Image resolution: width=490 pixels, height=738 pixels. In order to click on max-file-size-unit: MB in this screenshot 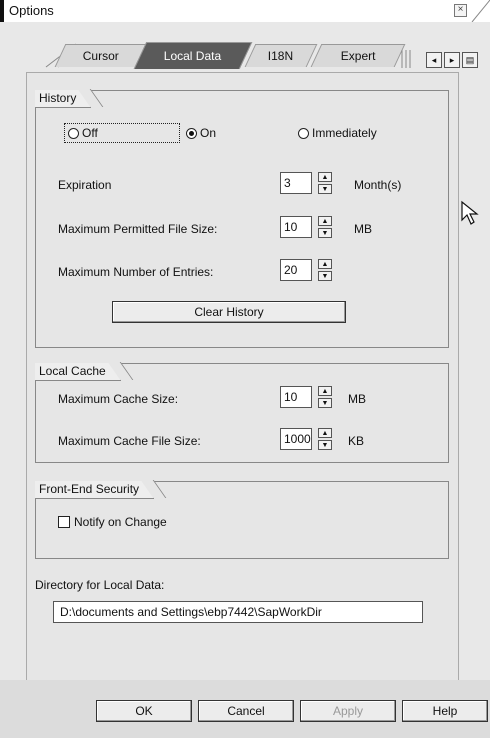, I will do `click(363, 229)`.